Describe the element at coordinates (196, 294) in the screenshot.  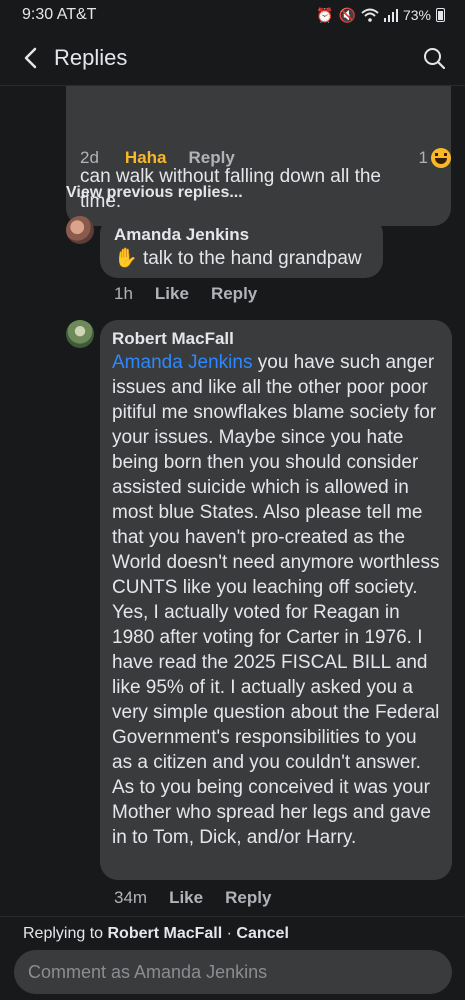
I see `reply-actions-amanda: 1h Like Reply` at that location.